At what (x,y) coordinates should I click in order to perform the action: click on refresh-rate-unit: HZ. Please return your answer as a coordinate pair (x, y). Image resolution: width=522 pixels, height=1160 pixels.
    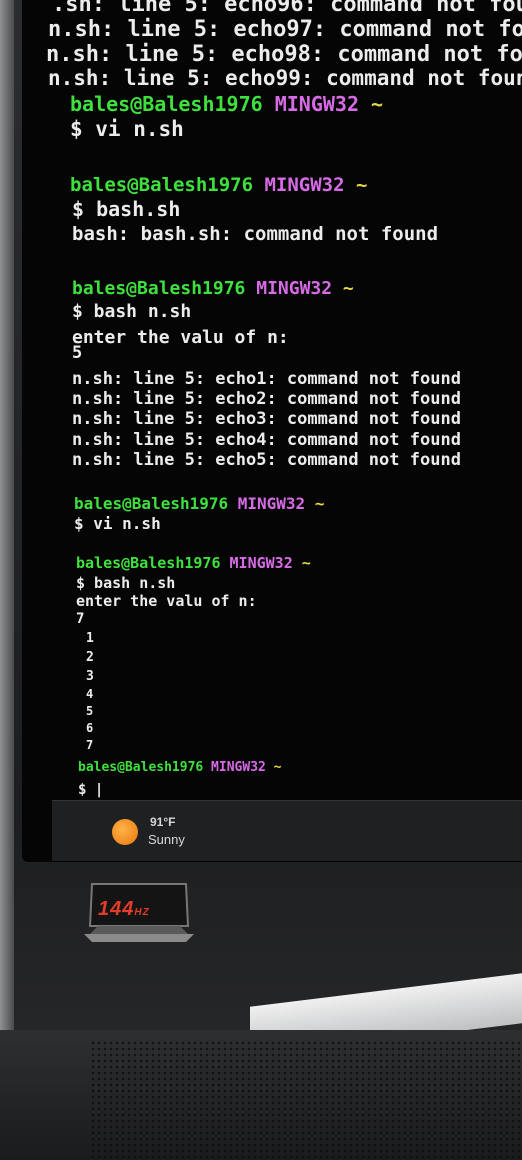
    Looking at the image, I should click on (142, 912).